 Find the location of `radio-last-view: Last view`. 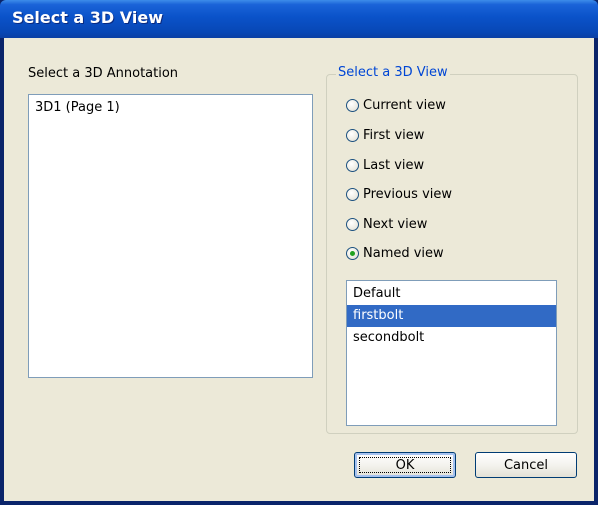

radio-last-view: Last view is located at coordinates (385, 165).